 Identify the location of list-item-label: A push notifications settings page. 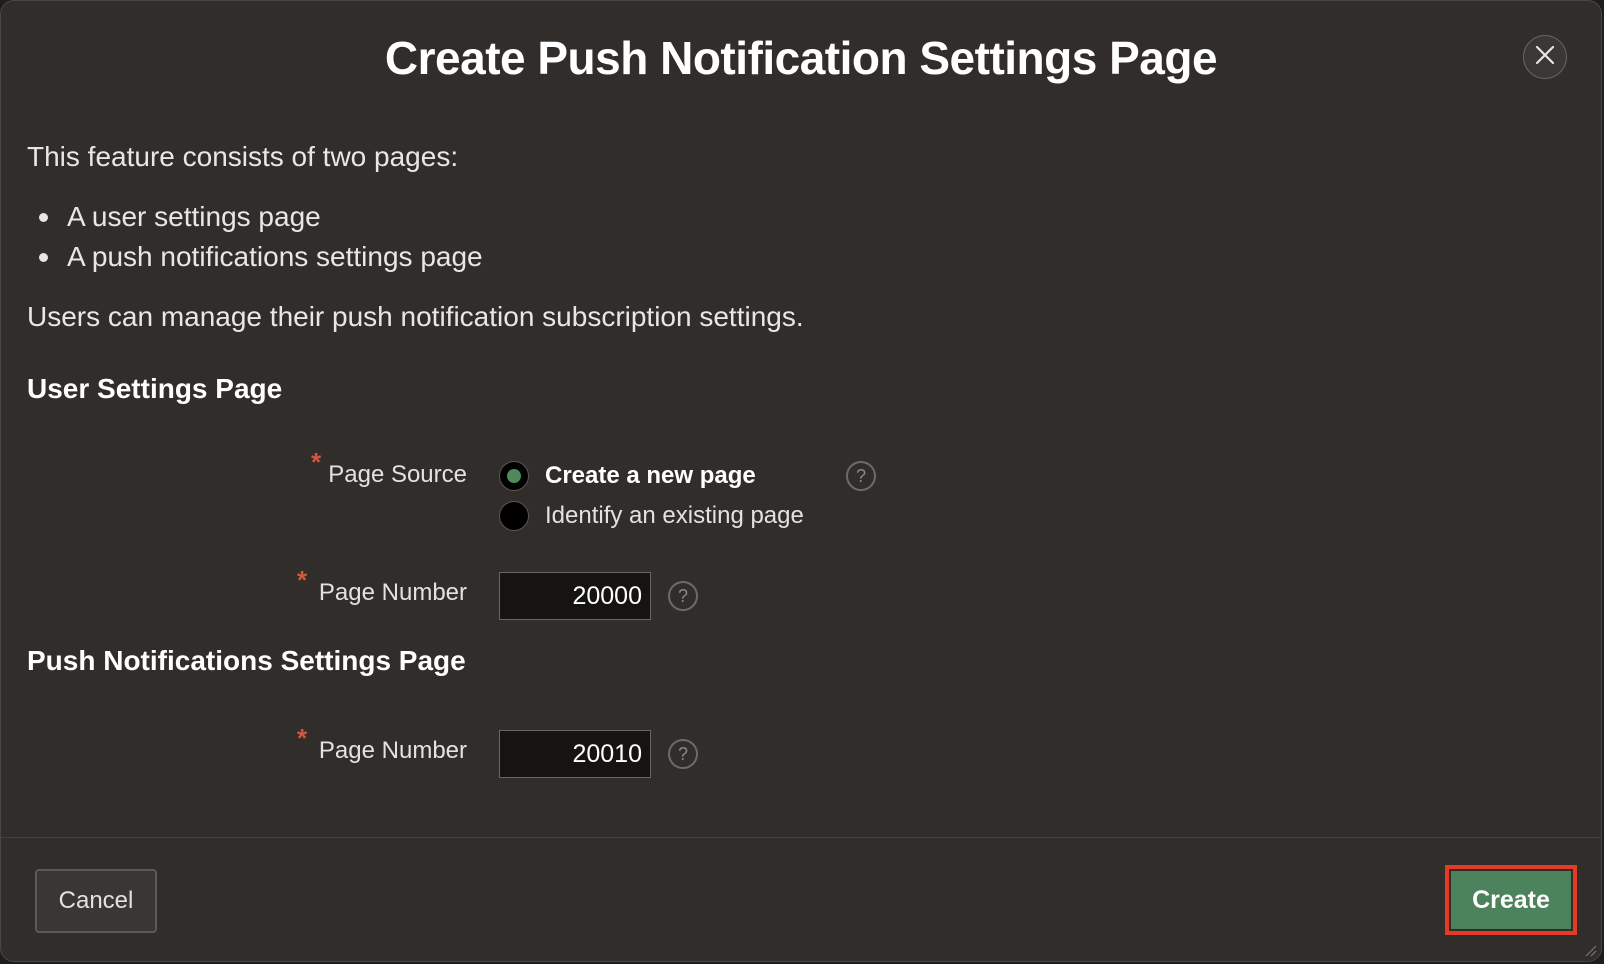
(275, 256).